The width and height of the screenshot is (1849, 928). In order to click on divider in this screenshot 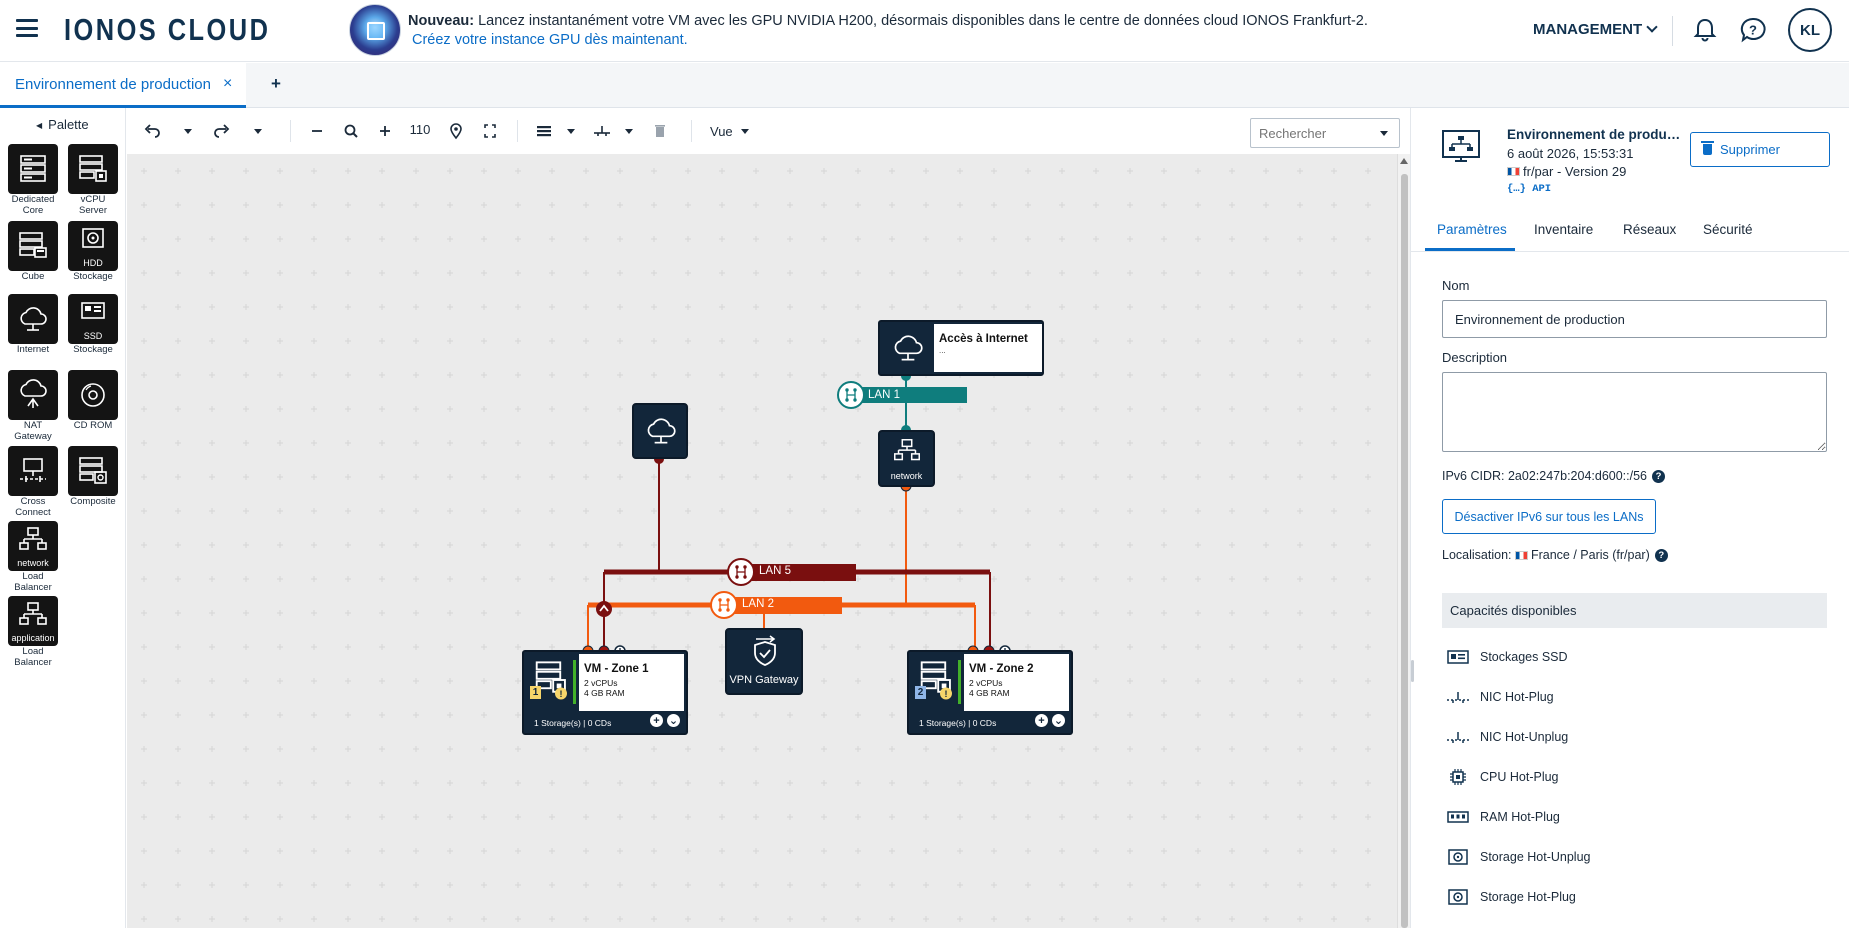, I will do `click(691, 131)`.